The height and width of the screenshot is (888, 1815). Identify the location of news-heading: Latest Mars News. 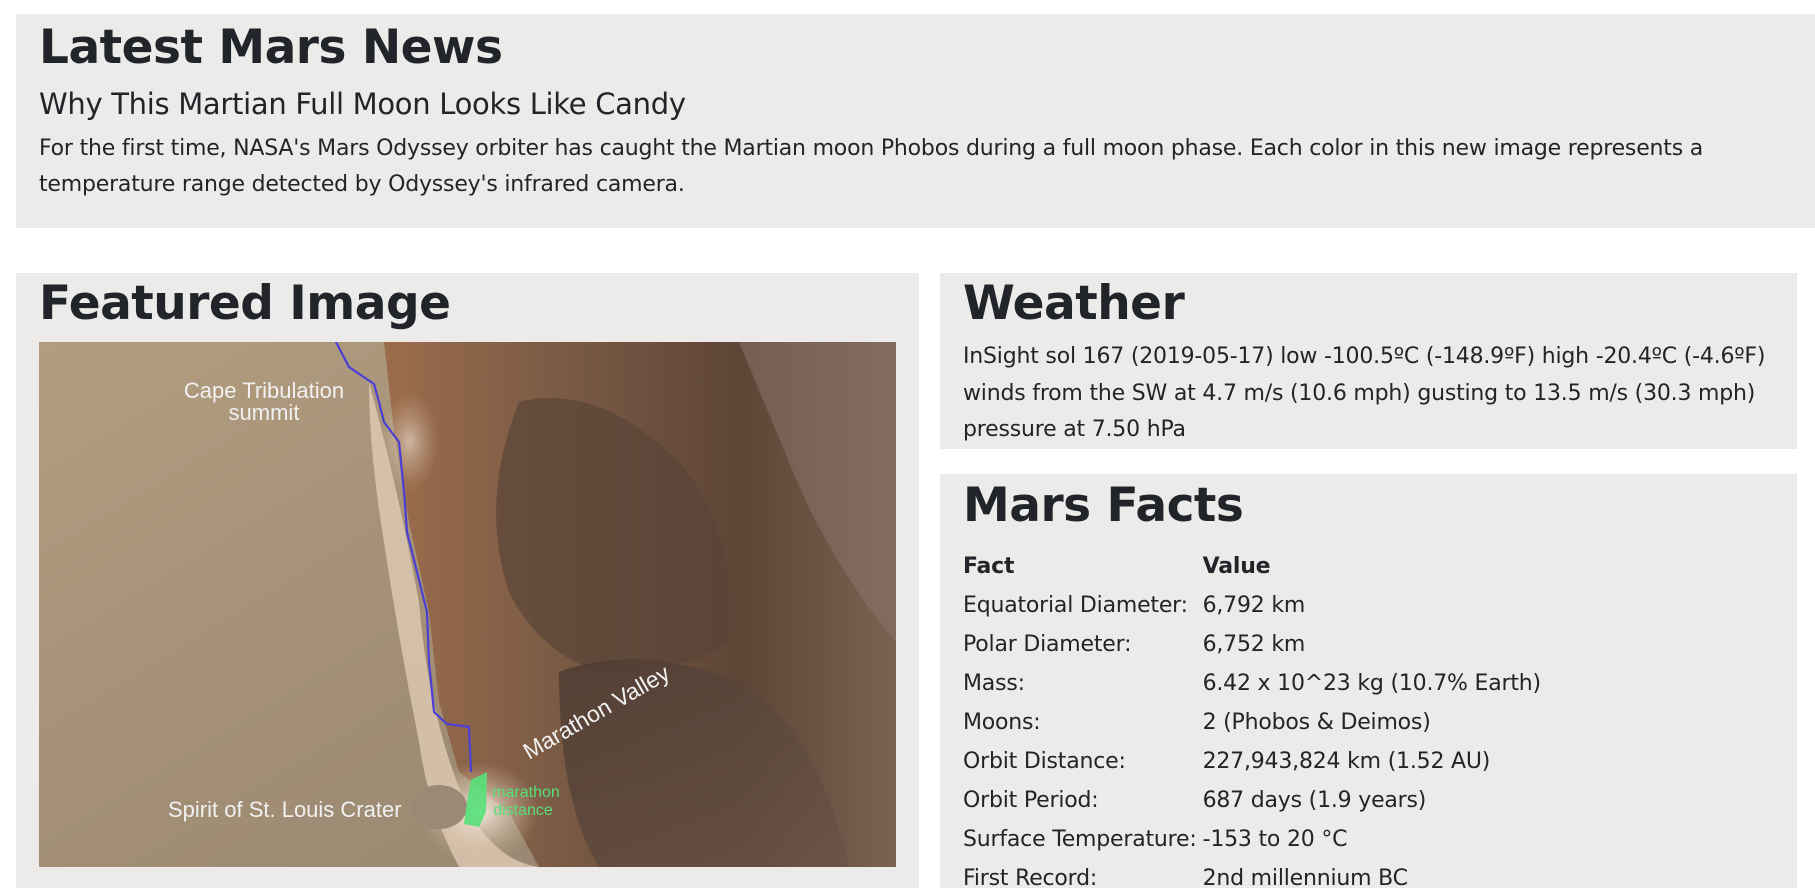
(271, 47).